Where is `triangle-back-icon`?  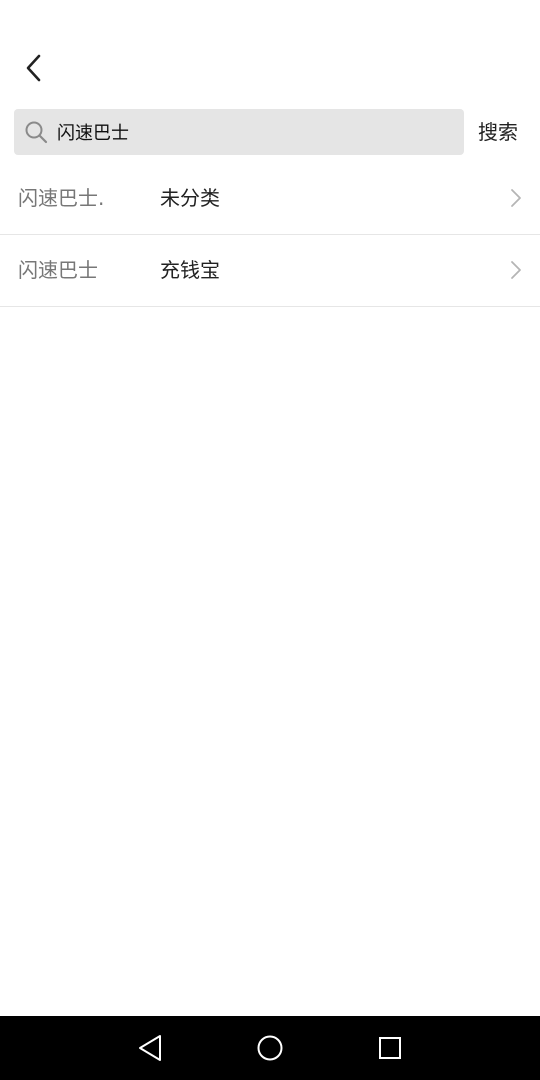 triangle-back-icon is located at coordinates (150, 1048).